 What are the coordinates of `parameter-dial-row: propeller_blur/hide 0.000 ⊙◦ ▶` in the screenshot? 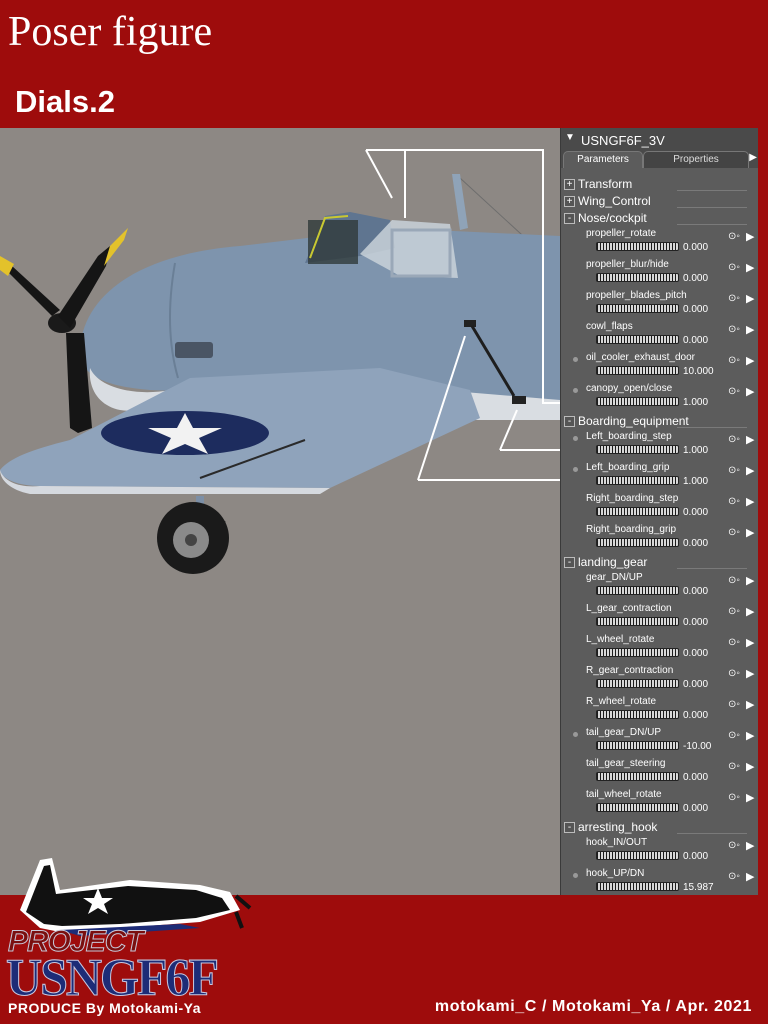 It's located at (660, 273).